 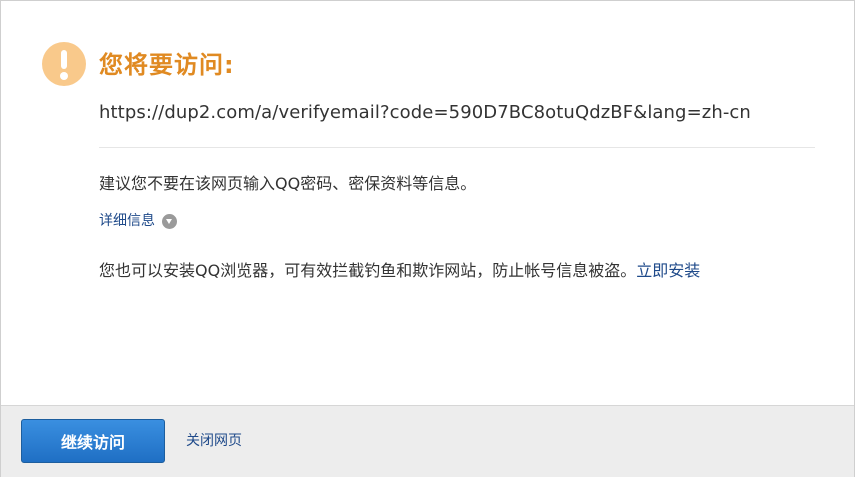 What do you see at coordinates (127, 221) in the screenshot?
I see `details-label: 详细信息` at bounding box center [127, 221].